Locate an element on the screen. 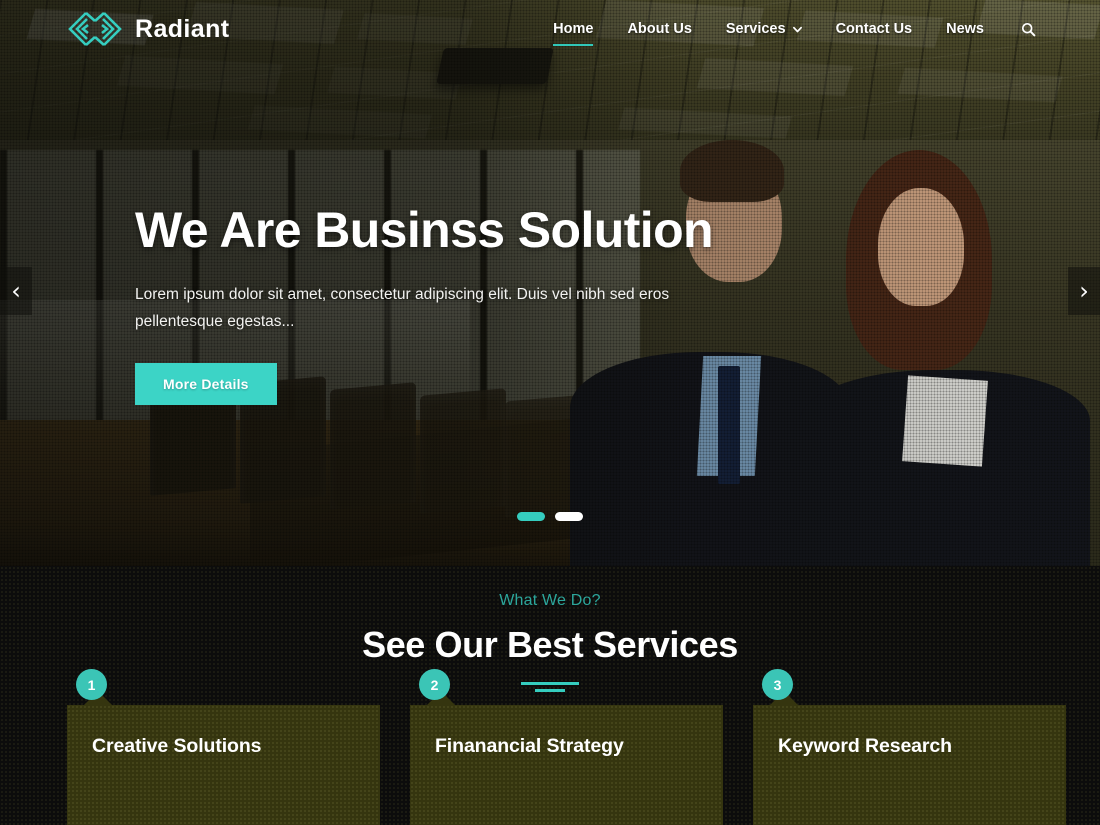  slider-pagination is located at coordinates (550, 516).